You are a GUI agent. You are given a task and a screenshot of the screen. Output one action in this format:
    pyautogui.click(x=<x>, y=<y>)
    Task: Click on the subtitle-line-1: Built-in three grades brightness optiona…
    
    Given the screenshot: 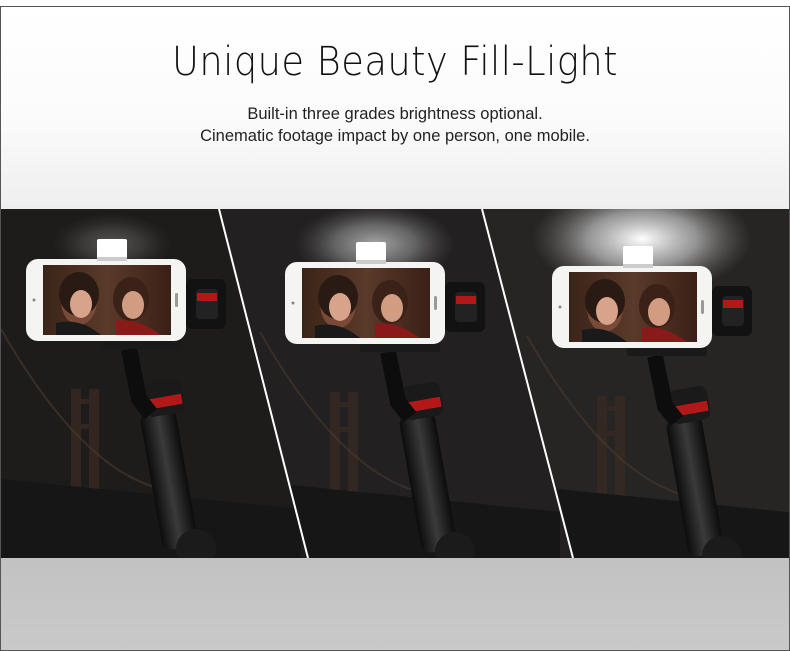 What is the action you would take?
    pyautogui.click(x=395, y=114)
    